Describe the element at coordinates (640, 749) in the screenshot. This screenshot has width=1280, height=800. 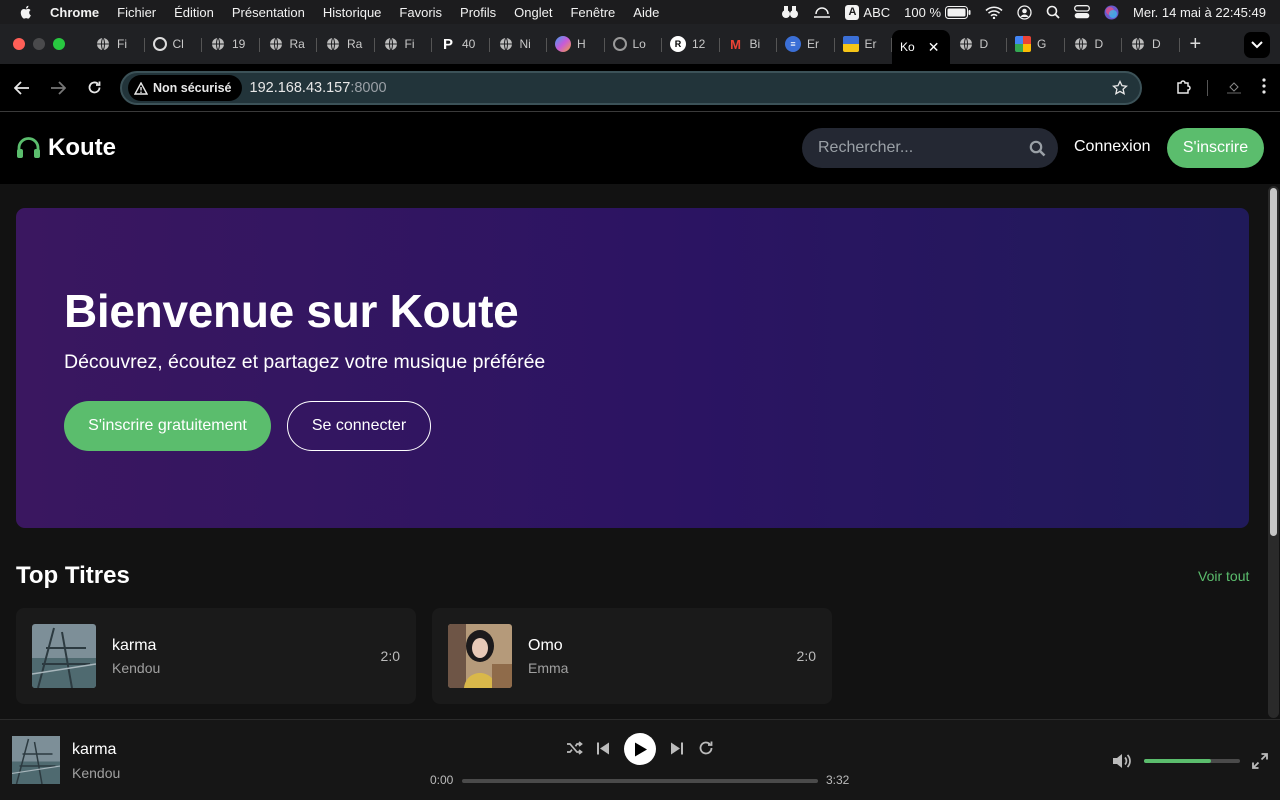
I see `play-button` at that location.